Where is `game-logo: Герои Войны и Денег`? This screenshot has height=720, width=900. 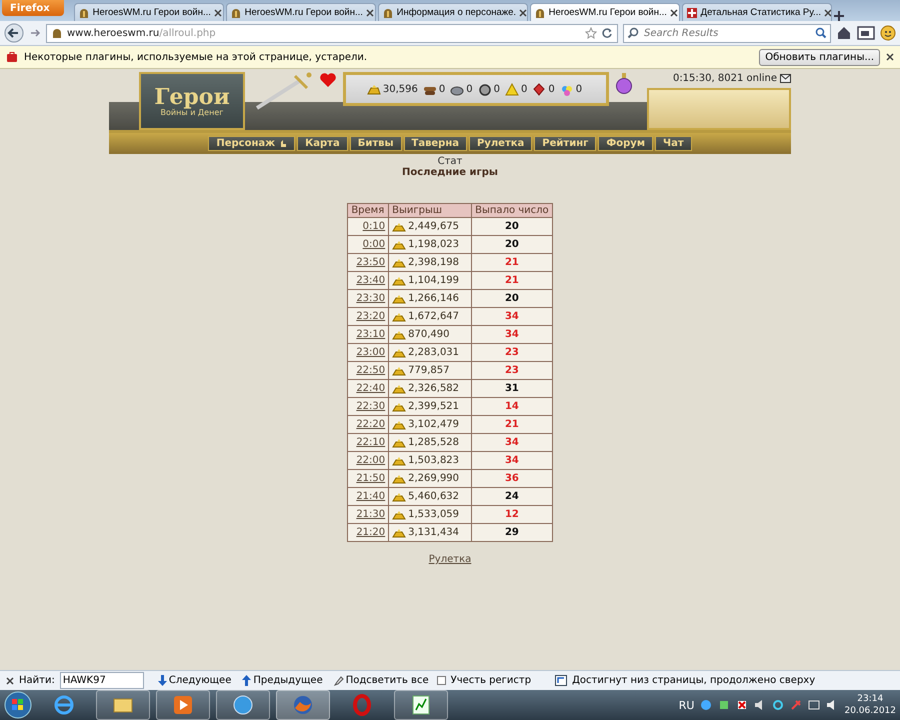 game-logo: Герои Войны и Денег is located at coordinates (192, 101).